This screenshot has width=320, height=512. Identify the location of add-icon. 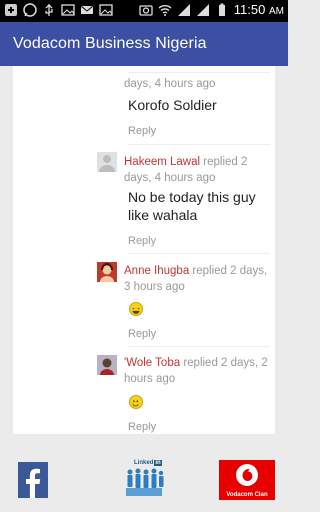
(11, 10).